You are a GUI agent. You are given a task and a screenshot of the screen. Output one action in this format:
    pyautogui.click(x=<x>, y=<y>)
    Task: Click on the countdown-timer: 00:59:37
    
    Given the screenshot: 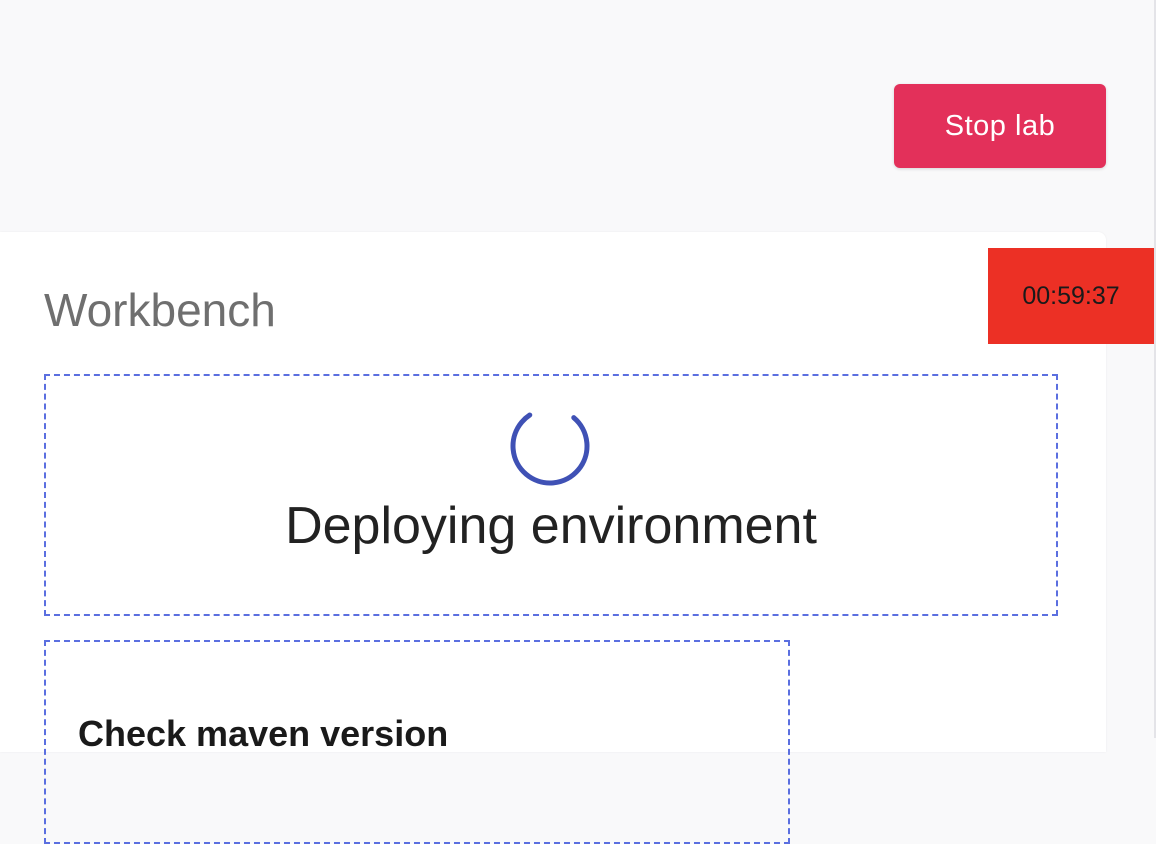 What is the action you would take?
    pyautogui.click(x=1071, y=296)
    